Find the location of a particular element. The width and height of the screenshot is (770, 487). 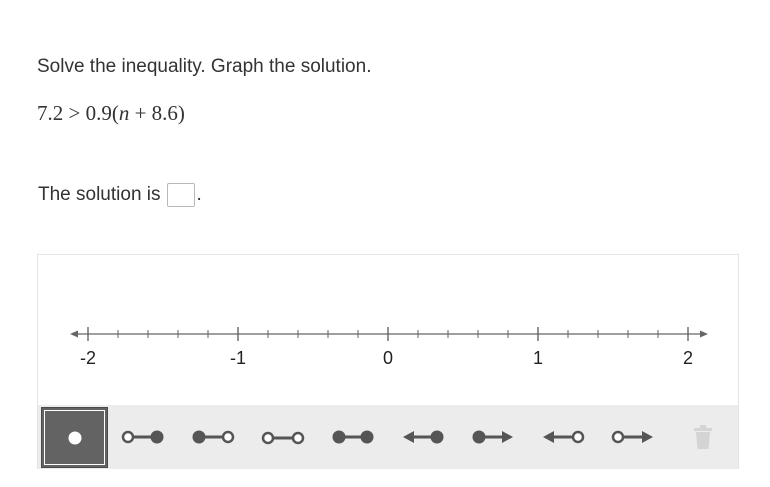

graph-toolbar is located at coordinates (388, 437).